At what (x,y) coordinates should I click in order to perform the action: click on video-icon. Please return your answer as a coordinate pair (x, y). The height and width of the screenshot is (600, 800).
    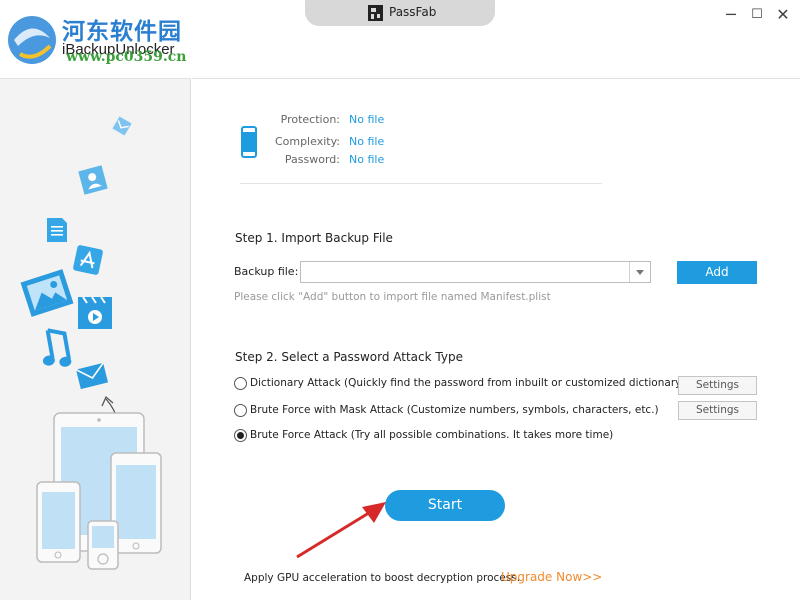
    Looking at the image, I should click on (95, 312).